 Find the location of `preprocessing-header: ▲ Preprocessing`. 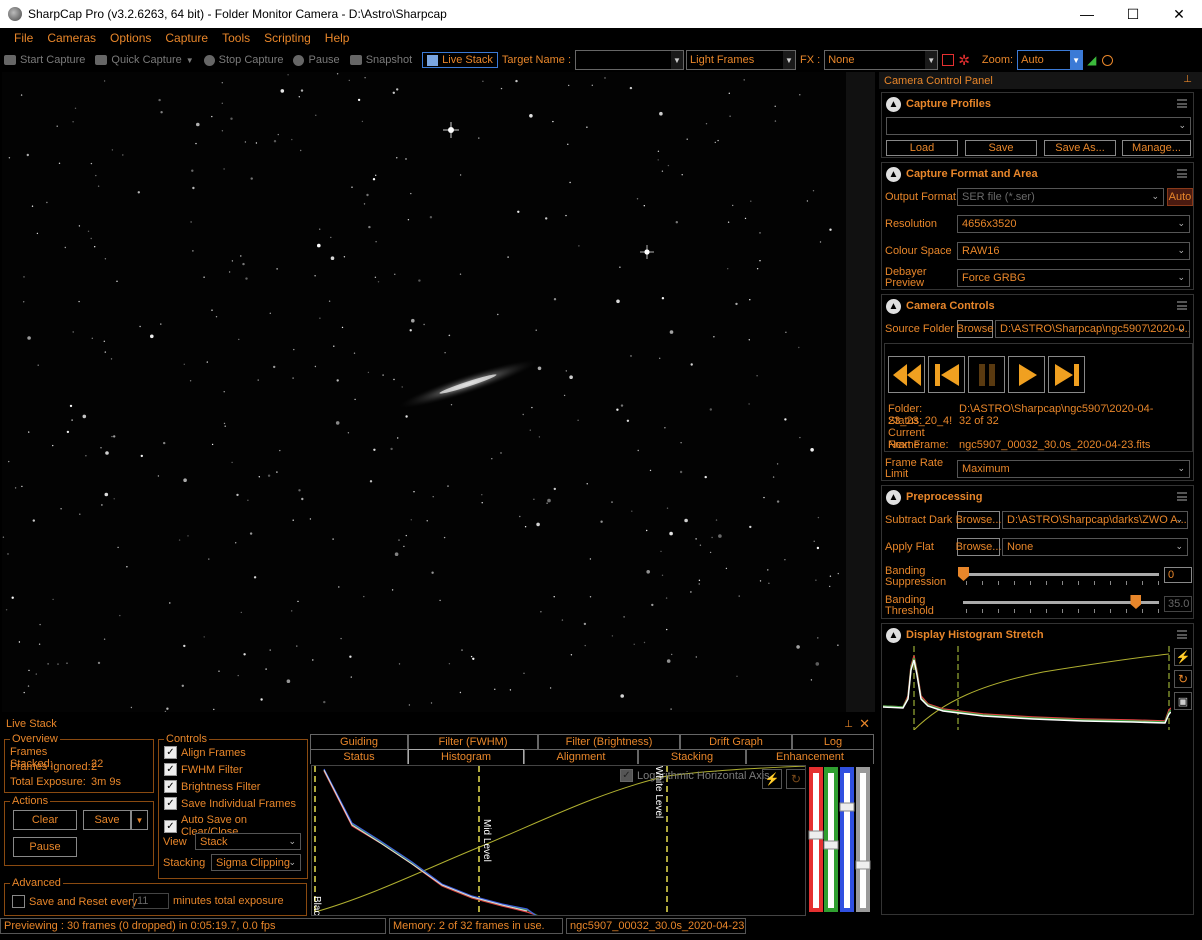

preprocessing-header: ▲ Preprocessing is located at coordinates (1037, 497).